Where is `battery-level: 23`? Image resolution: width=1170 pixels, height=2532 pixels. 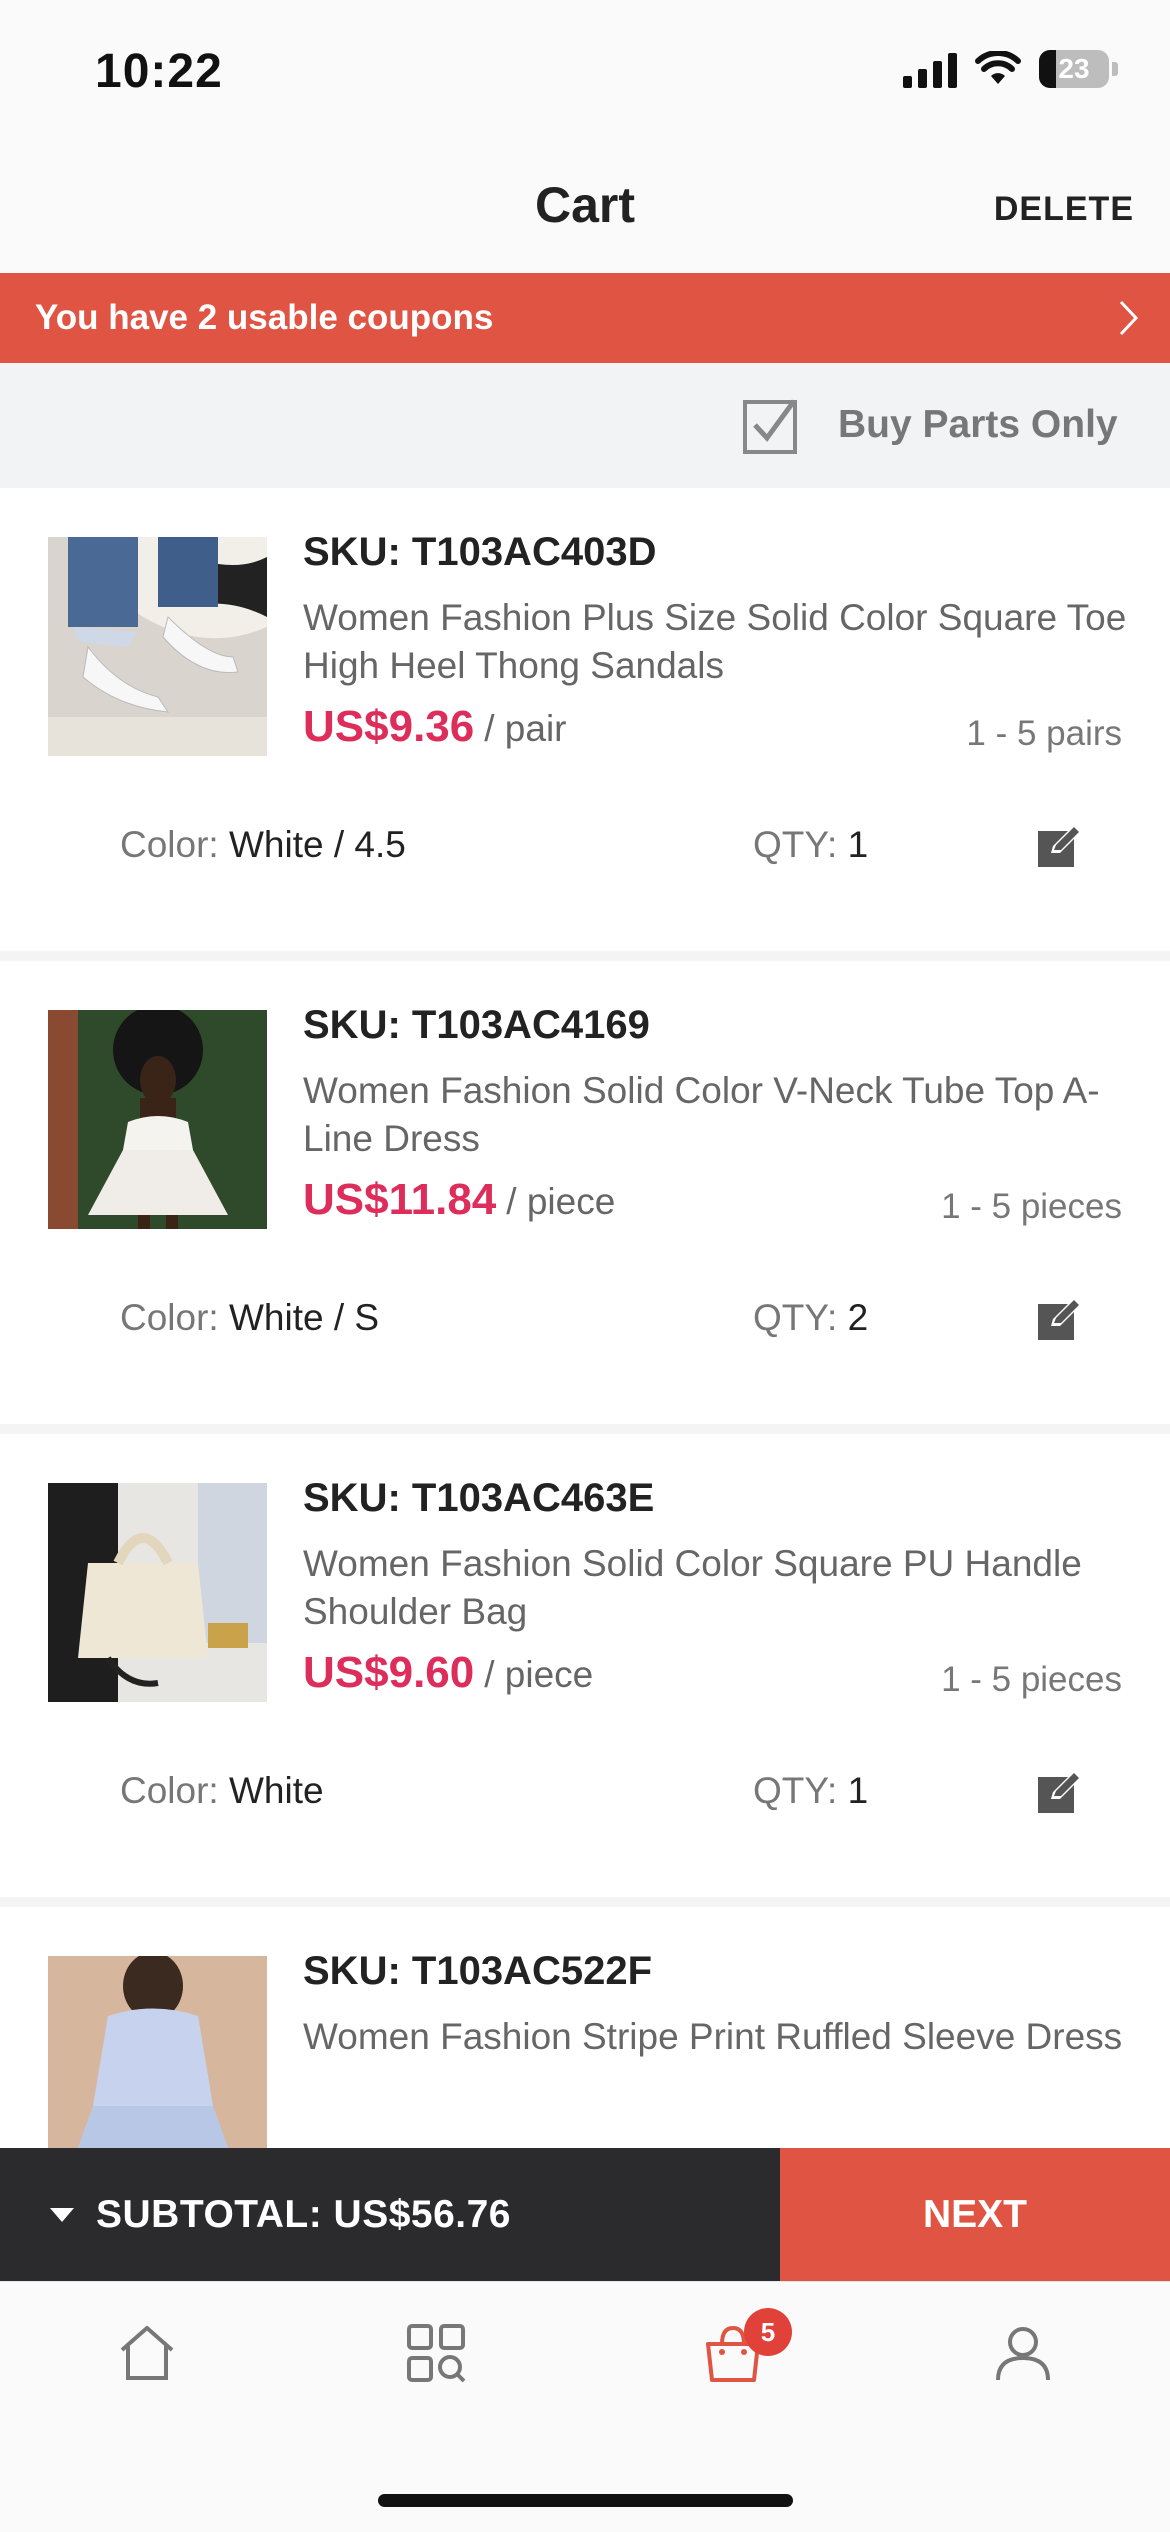 battery-level: 23 is located at coordinates (1074, 68).